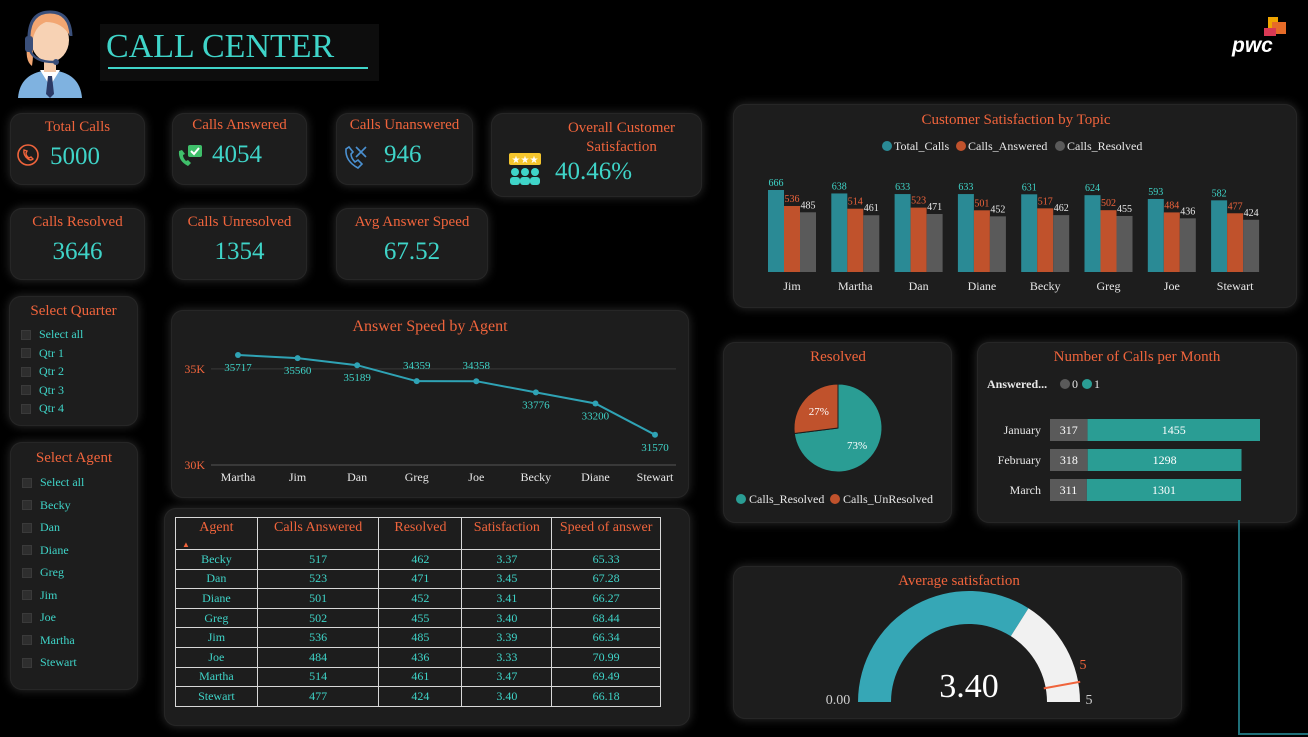 This screenshot has height=737, width=1308. I want to click on agent-option-stewart: Stewart, so click(49, 662).